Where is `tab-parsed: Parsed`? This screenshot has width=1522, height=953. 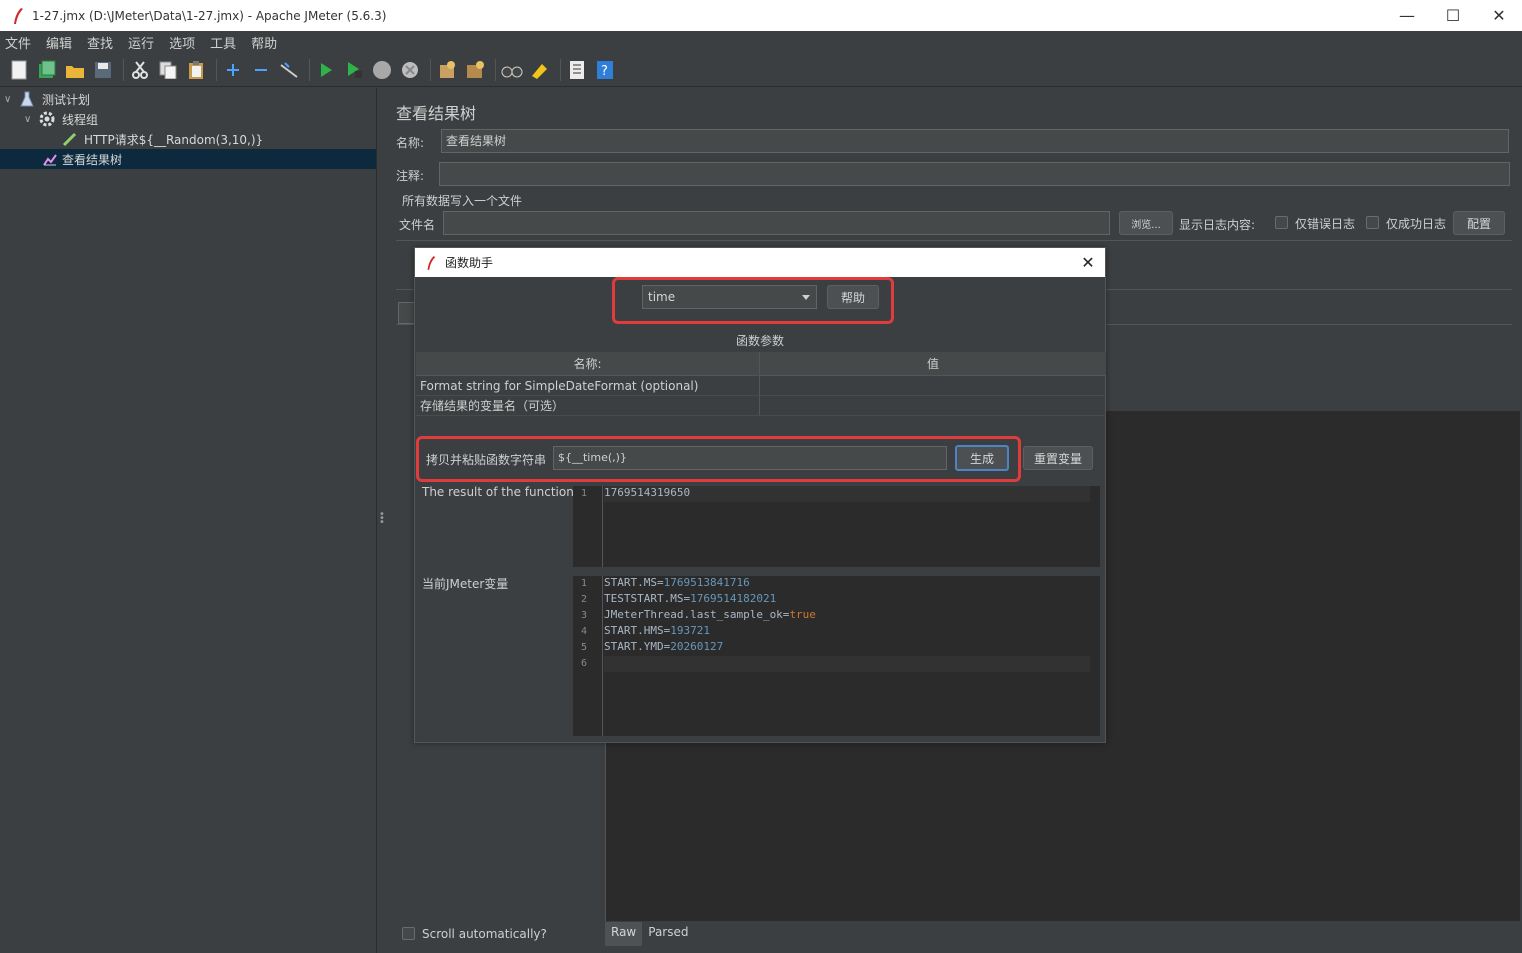 tab-parsed: Parsed is located at coordinates (668, 934).